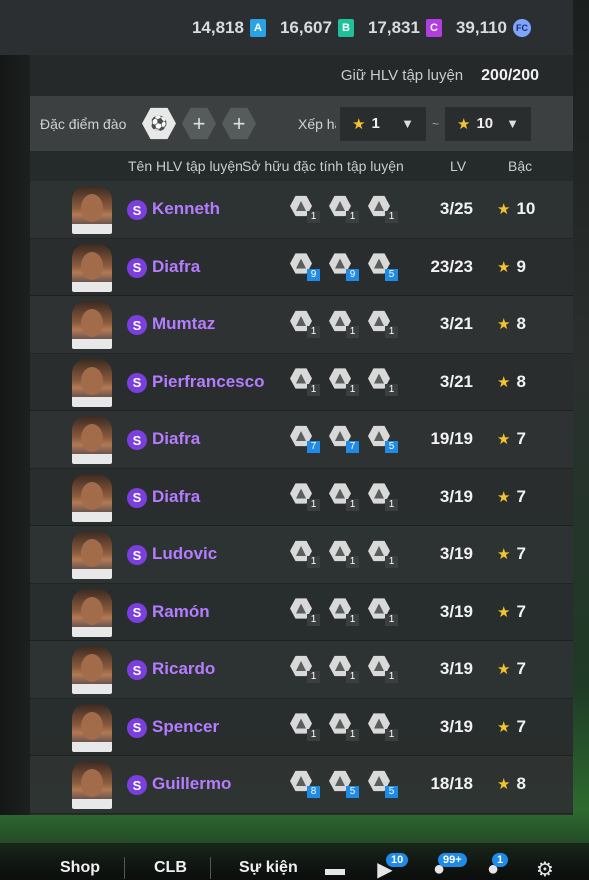 Image resolution: width=589 pixels, height=880 pixels. I want to click on trait-filter-add-1: +, so click(199, 123).